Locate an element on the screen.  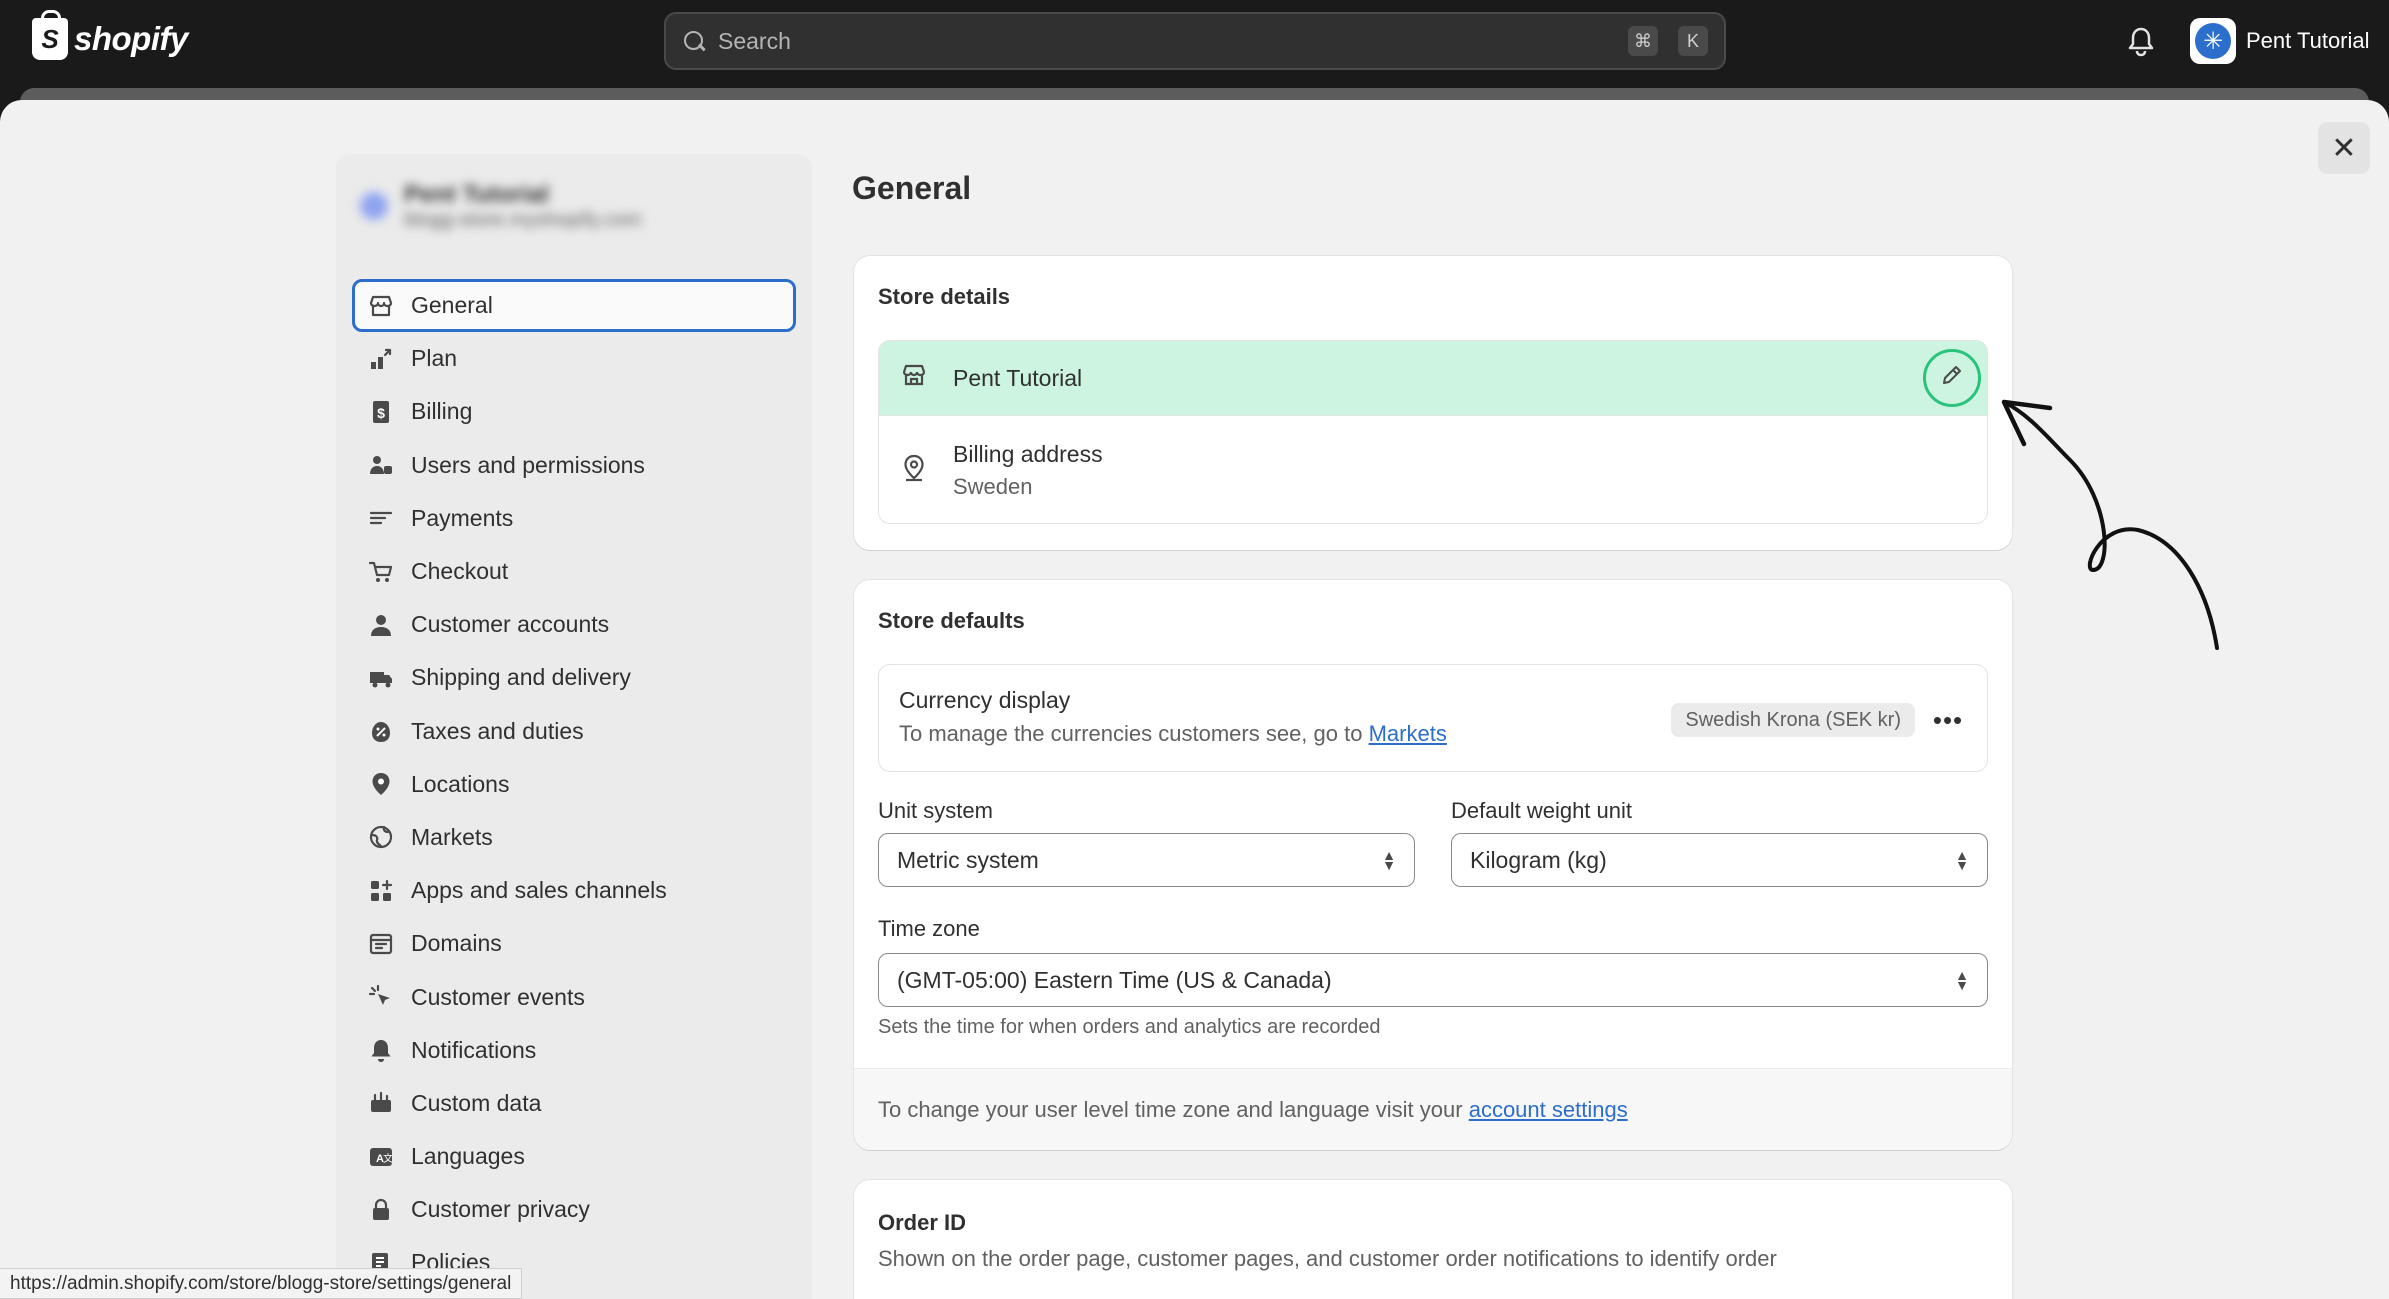
sidebar-item-customer-events: Customer events is located at coordinates (574, 996).